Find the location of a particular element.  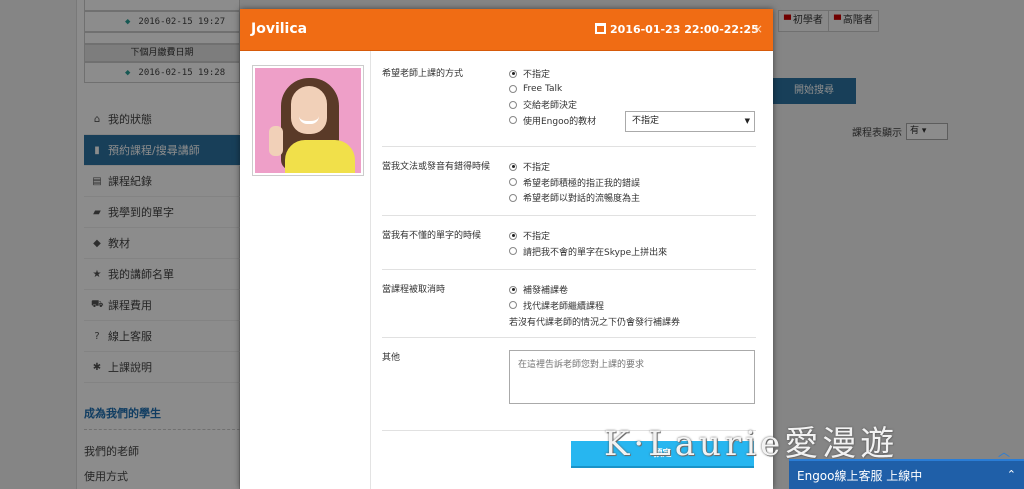

material-select-value: 不指定 is located at coordinates (646, 121).